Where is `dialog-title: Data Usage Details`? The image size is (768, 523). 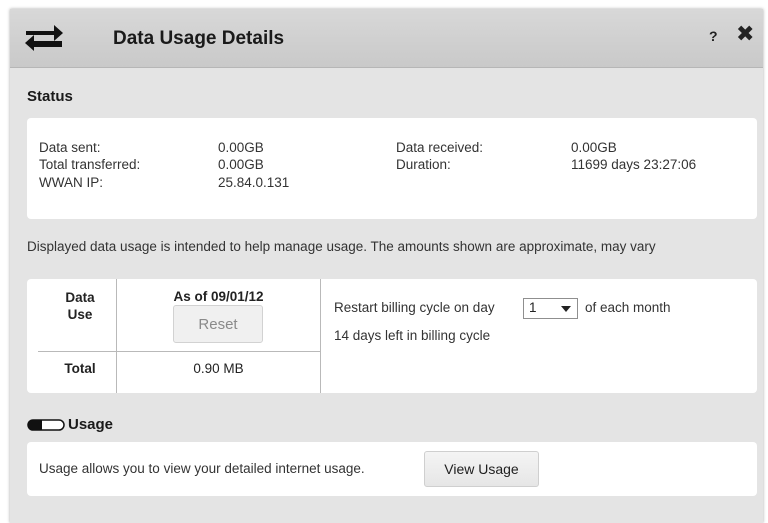
dialog-title: Data Usage Details is located at coordinates (199, 38).